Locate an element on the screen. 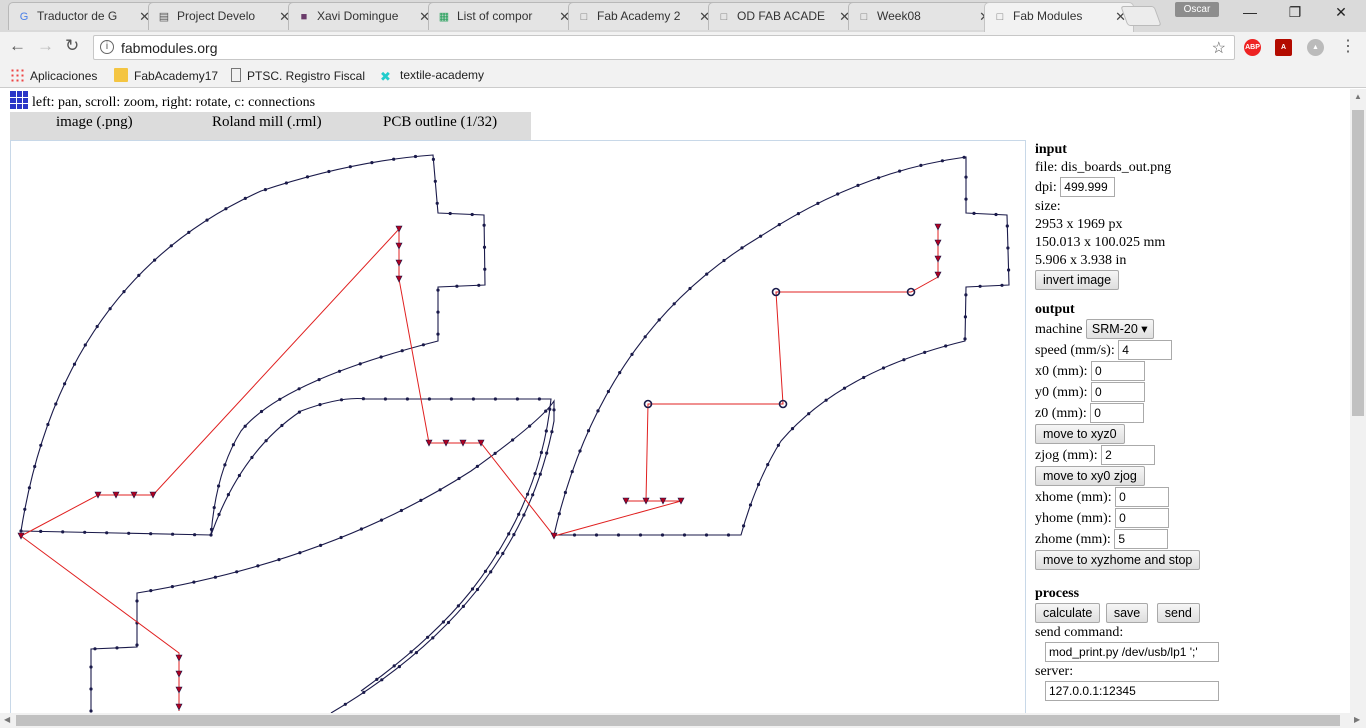  calculate-button: calculate is located at coordinates (1068, 613).